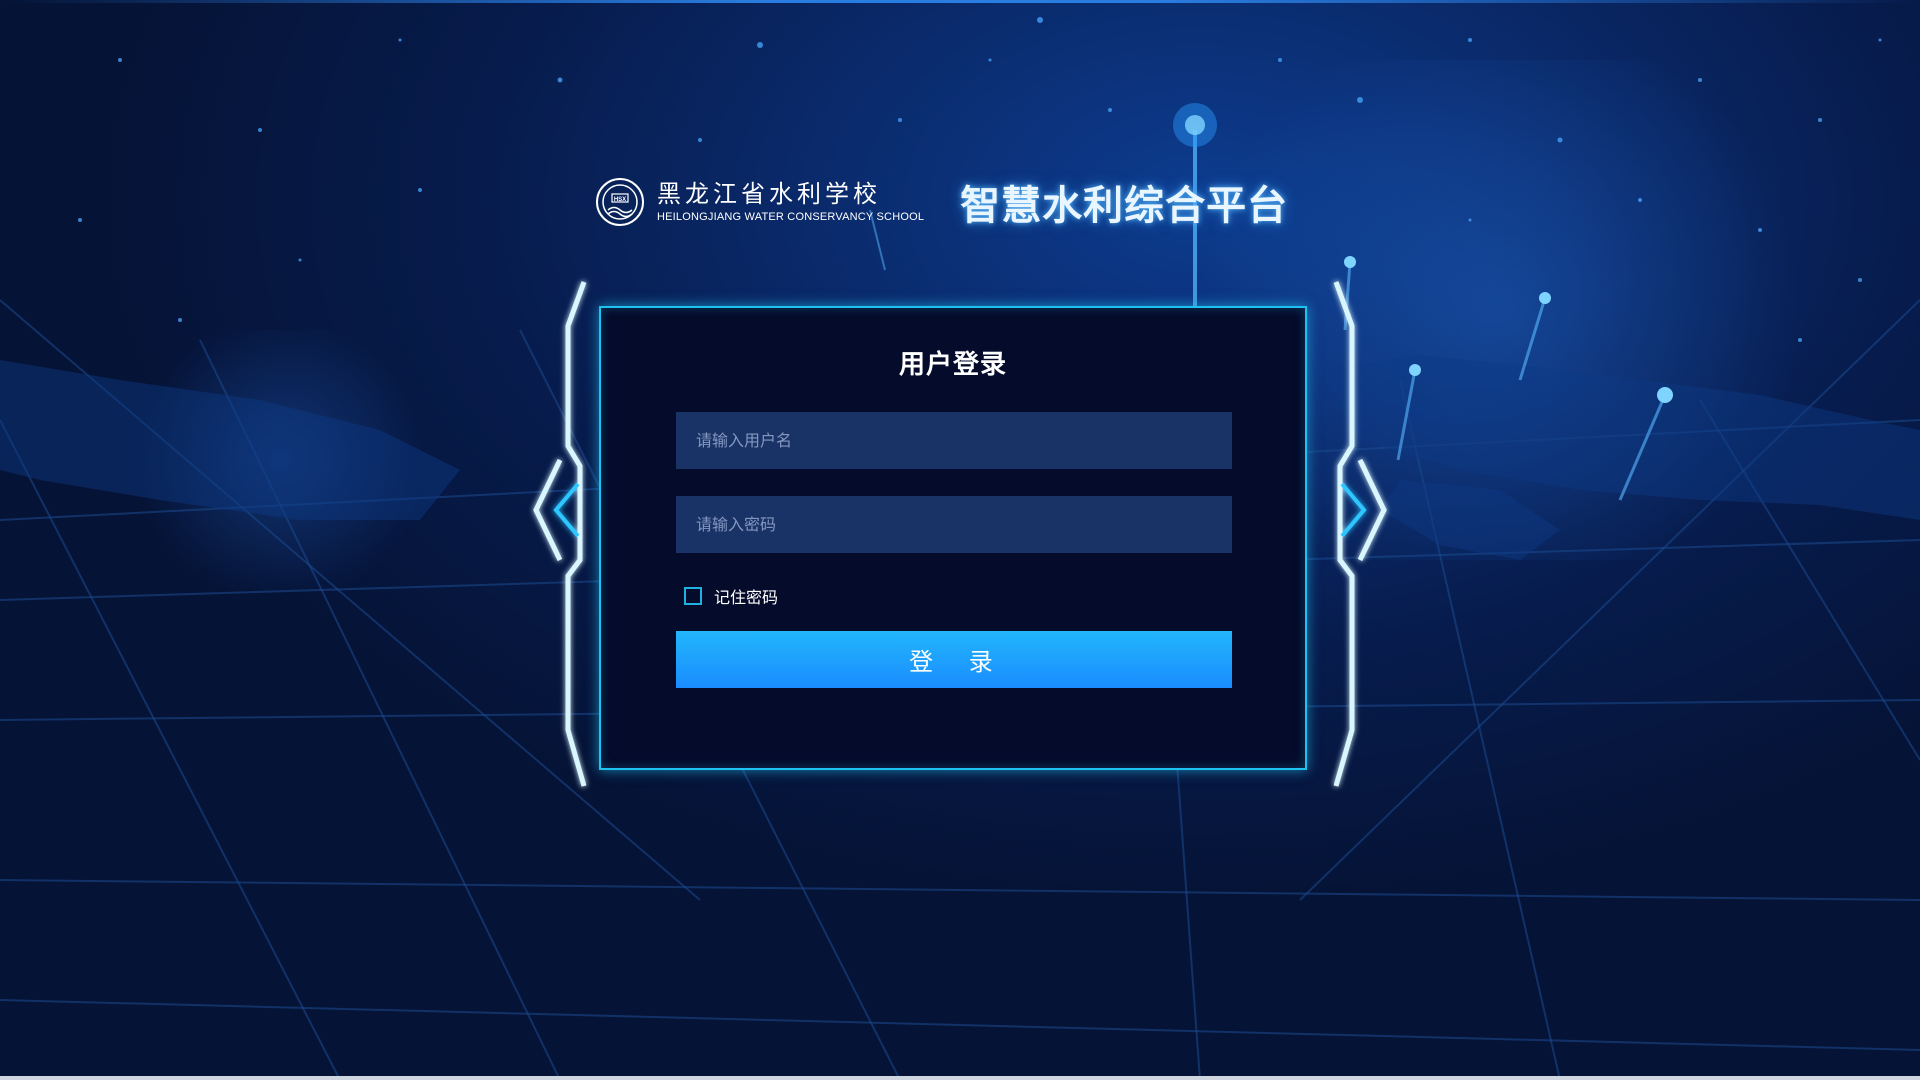 This screenshot has height=1080, width=1920. I want to click on remember-password-row: 记住密码, so click(731, 596).